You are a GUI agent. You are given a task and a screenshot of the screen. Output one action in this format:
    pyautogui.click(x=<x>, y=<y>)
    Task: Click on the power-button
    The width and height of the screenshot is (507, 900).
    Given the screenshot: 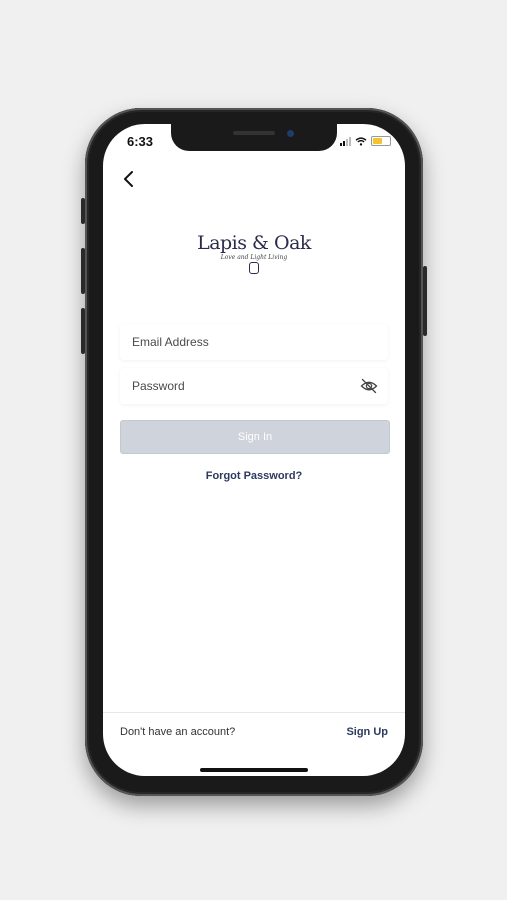 What is the action you would take?
    pyautogui.click(x=425, y=301)
    